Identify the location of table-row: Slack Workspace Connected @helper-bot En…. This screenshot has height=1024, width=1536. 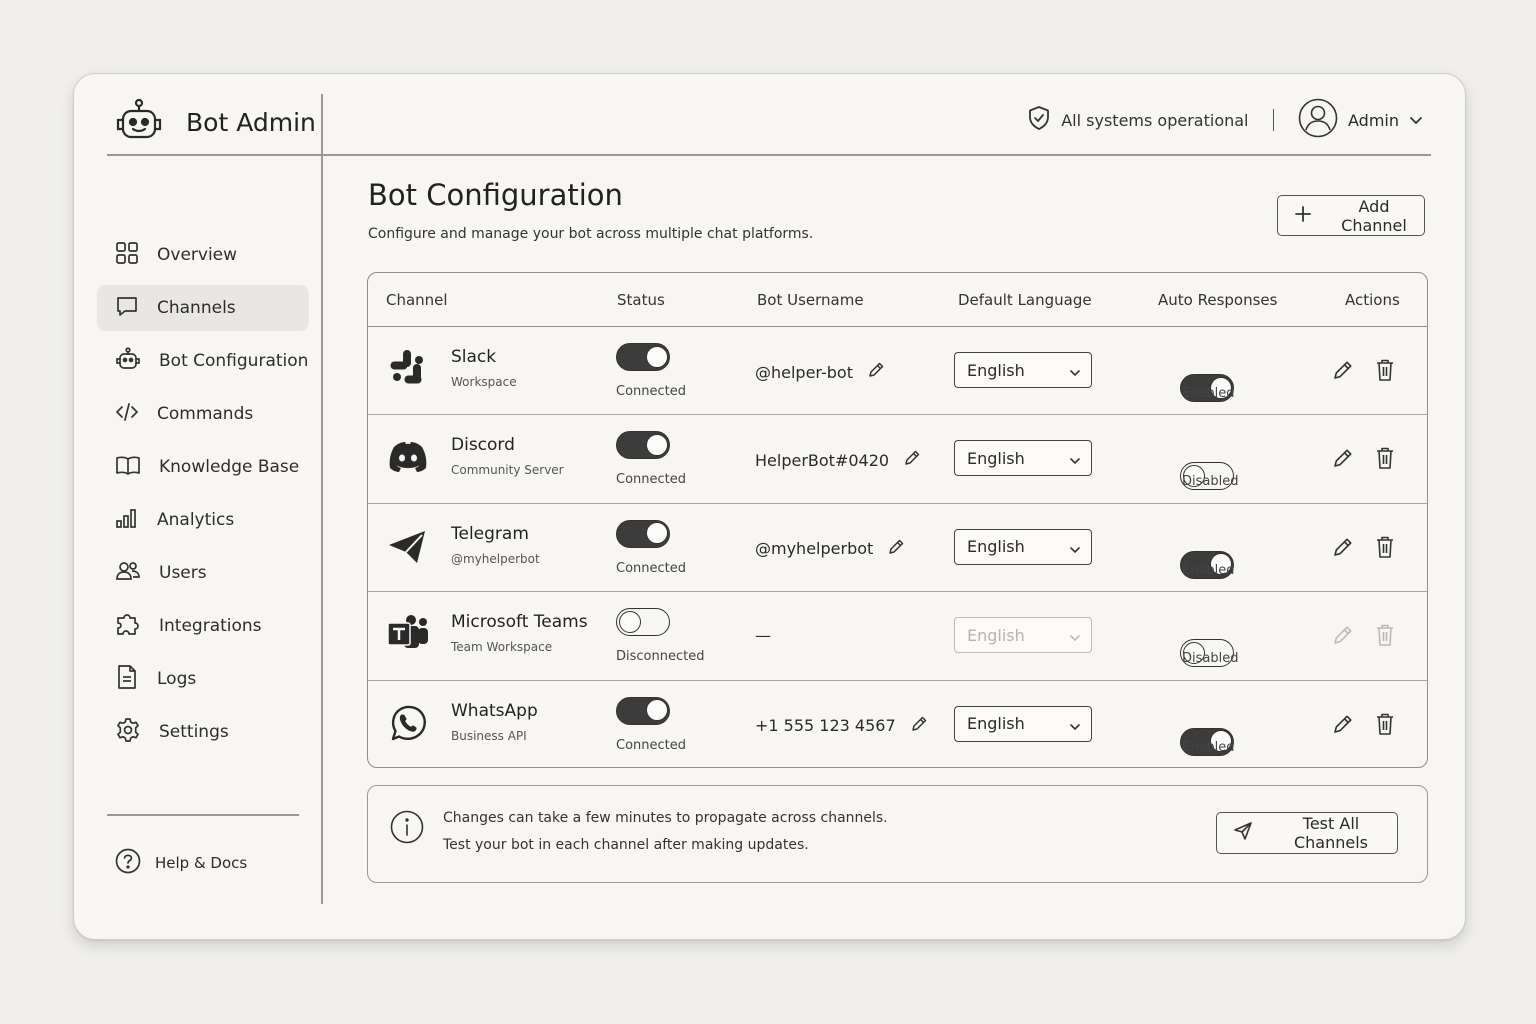
(897, 371).